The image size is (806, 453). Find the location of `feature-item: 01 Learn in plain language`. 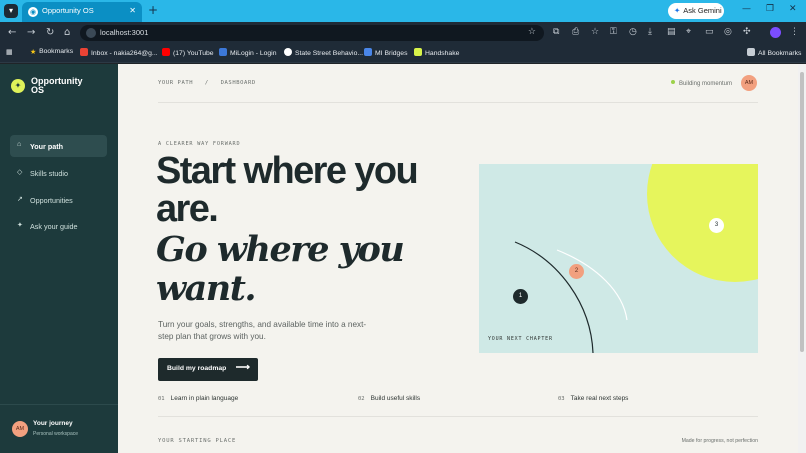

feature-item: 01 Learn in plain language is located at coordinates (198, 398).